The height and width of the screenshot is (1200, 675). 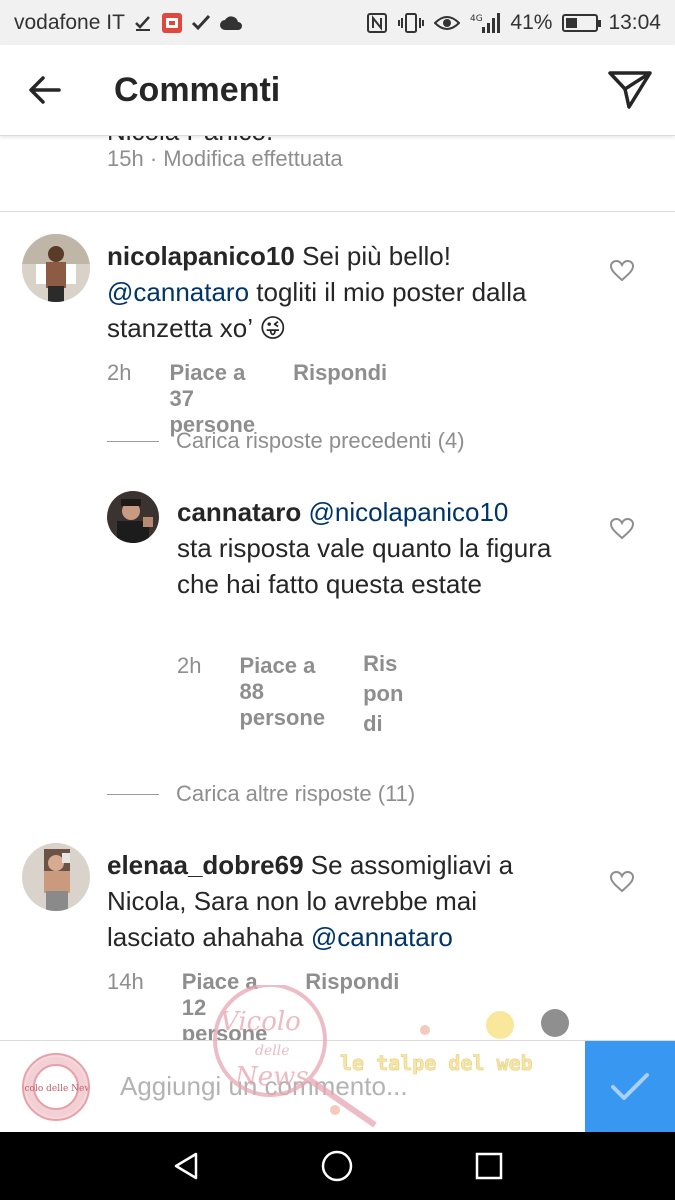 I want to click on load-previous-replies: Carica risposte precedenti (4), so click(x=286, y=441).